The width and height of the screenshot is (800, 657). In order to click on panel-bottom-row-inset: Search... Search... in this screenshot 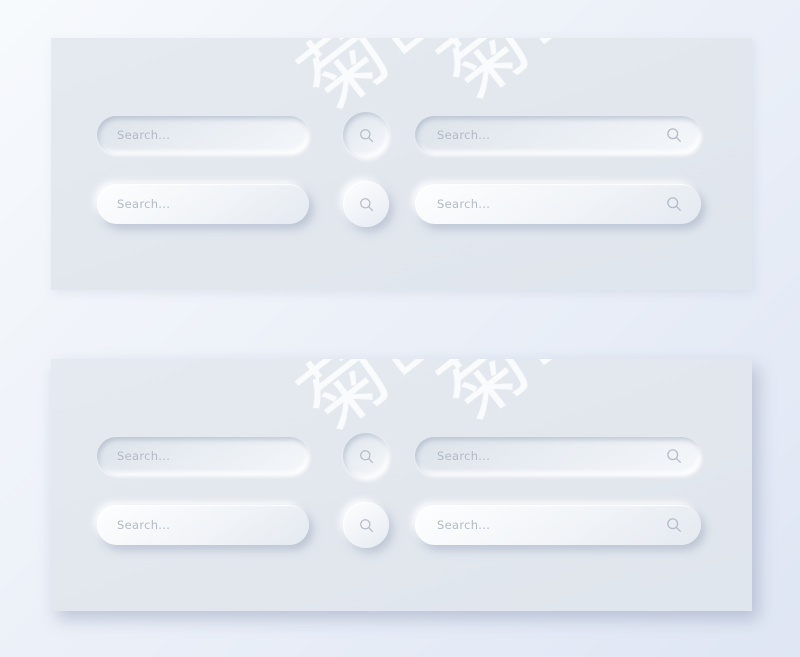, I will do `click(399, 456)`.